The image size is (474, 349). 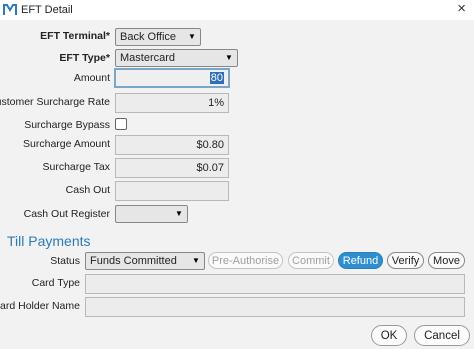 What do you see at coordinates (210, 145) in the screenshot?
I see `surcharge-amount-value: $0.80` at bounding box center [210, 145].